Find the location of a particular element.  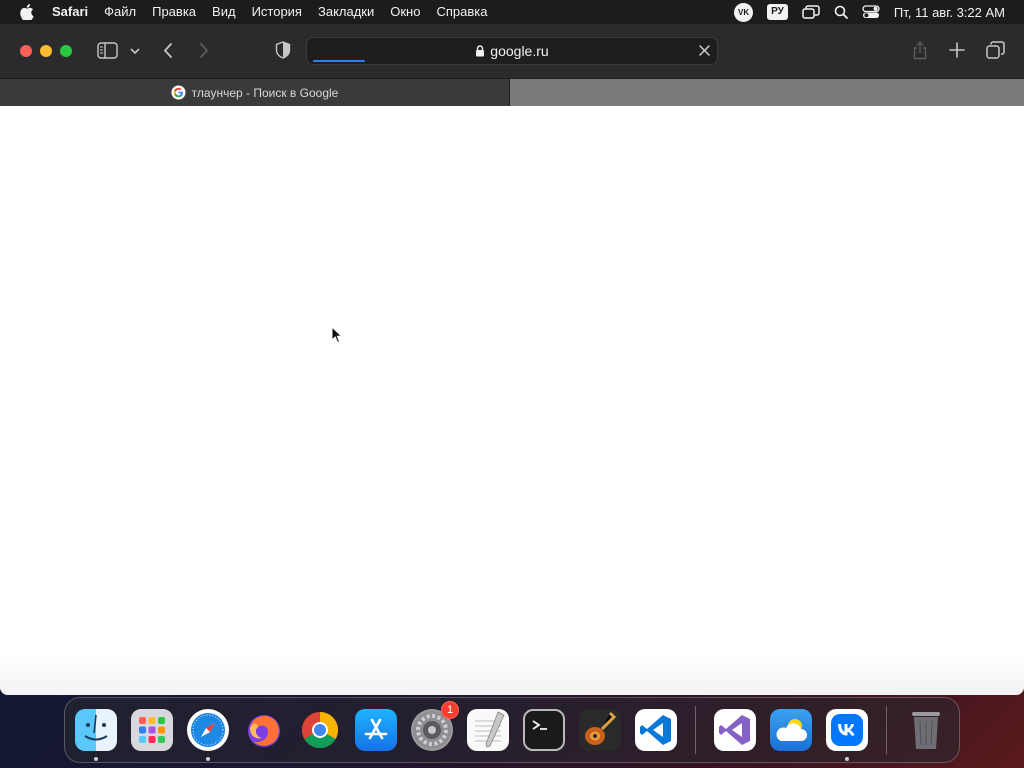

garageband-icon is located at coordinates (600, 730).